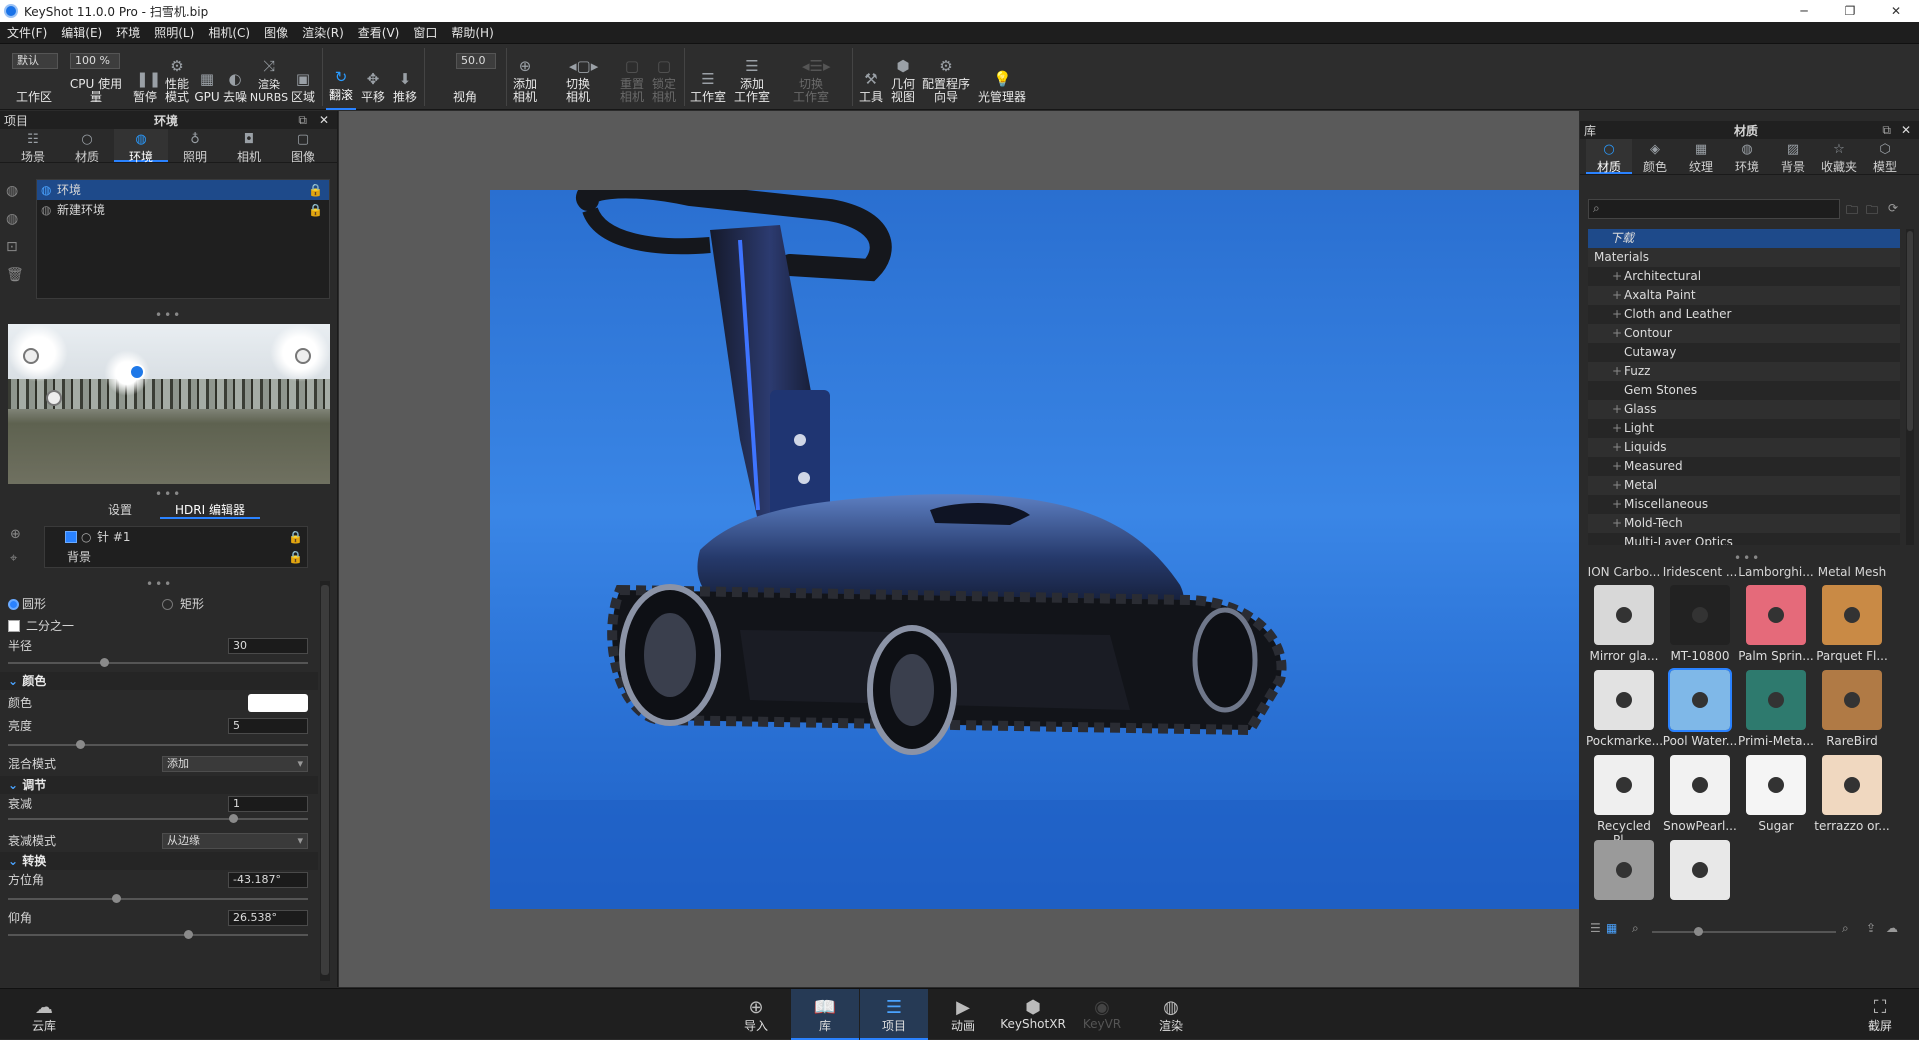  Describe the element at coordinates (756, 1014) in the screenshot. I see `import-button: ⊕ 导入` at that location.